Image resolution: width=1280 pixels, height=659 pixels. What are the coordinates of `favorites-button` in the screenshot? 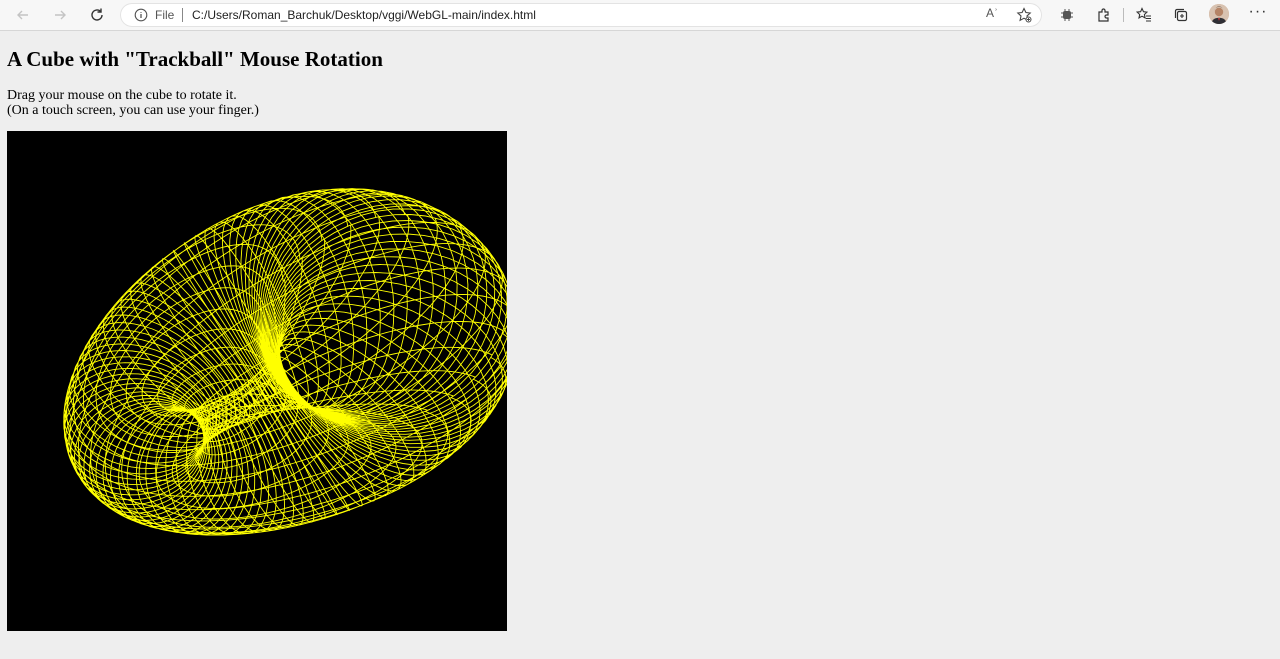 It's located at (1144, 15).